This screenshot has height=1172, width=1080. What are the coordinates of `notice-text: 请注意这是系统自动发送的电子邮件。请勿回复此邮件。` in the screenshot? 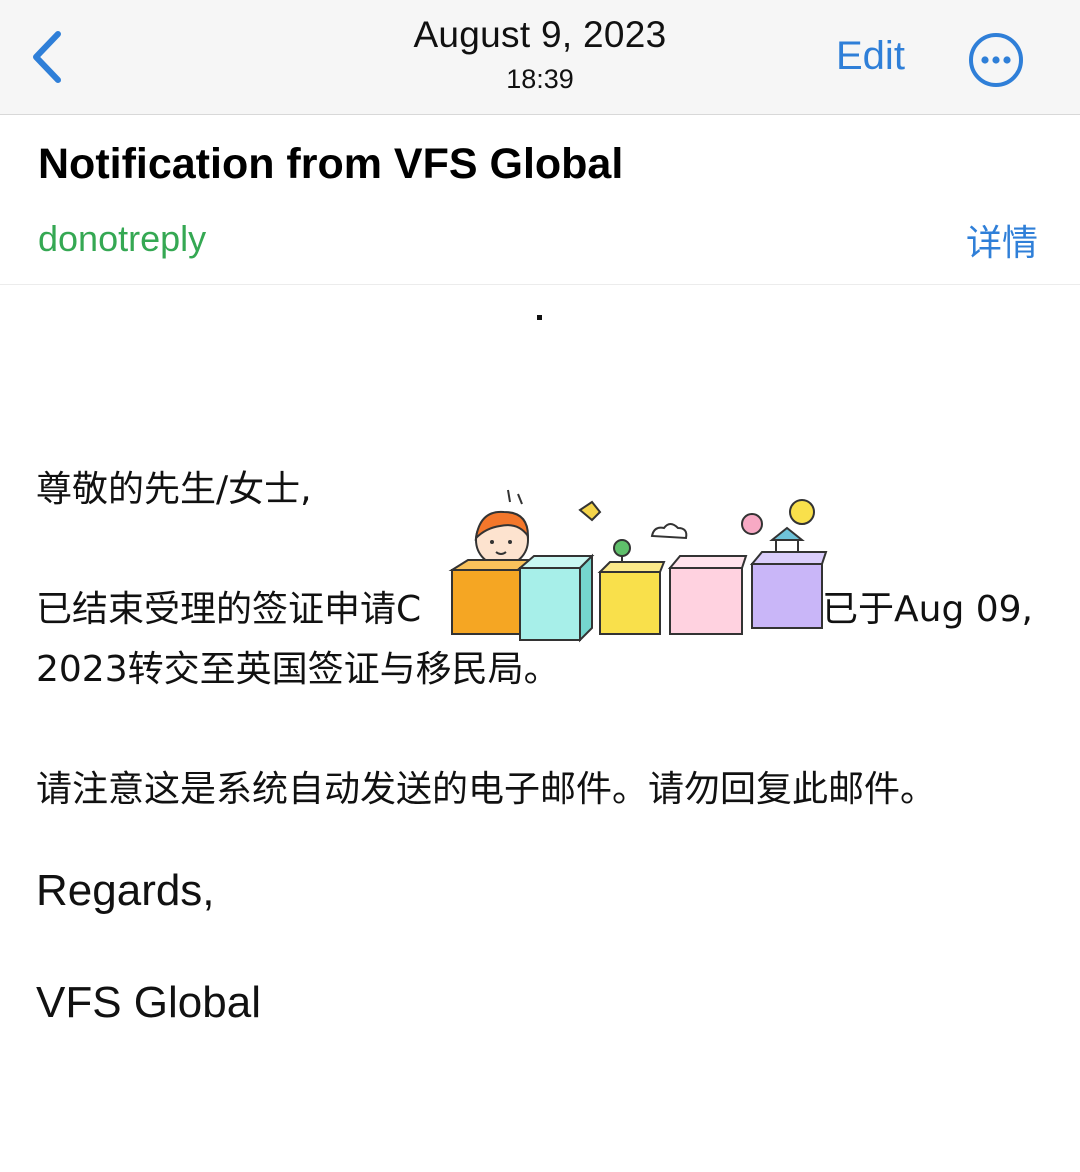 It's located at (486, 789).